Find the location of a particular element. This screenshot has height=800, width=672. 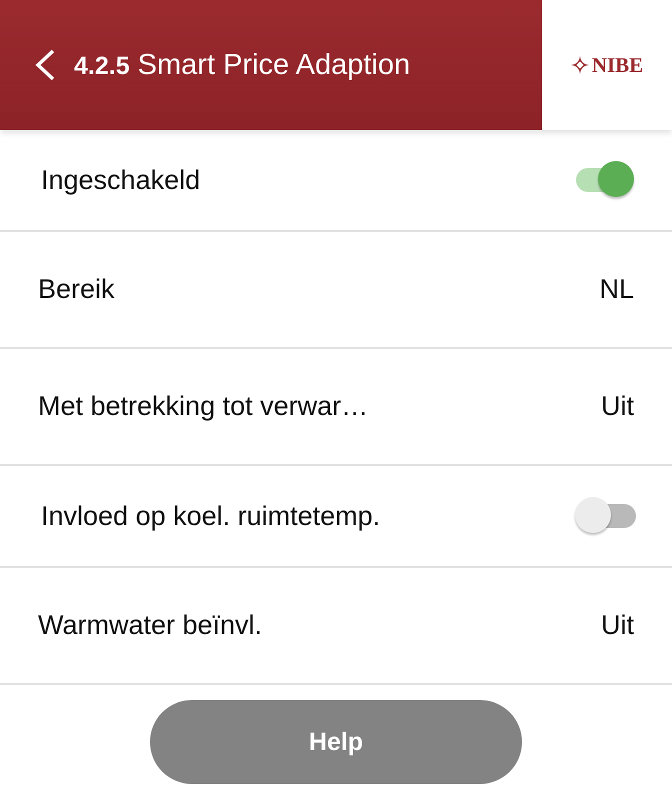

setting-label: Bereik is located at coordinates (76, 289).